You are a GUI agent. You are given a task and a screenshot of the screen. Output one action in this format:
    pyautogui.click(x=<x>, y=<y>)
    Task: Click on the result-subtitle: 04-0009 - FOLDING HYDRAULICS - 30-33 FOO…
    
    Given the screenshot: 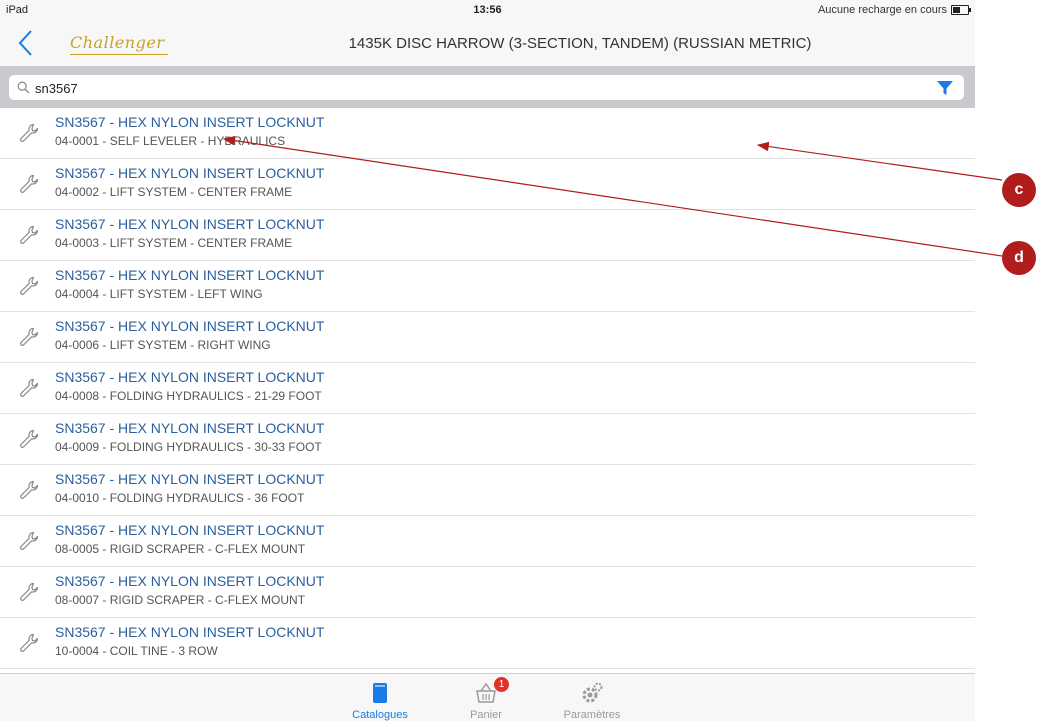 What is the action you would take?
    pyautogui.click(x=188, y=447)
    